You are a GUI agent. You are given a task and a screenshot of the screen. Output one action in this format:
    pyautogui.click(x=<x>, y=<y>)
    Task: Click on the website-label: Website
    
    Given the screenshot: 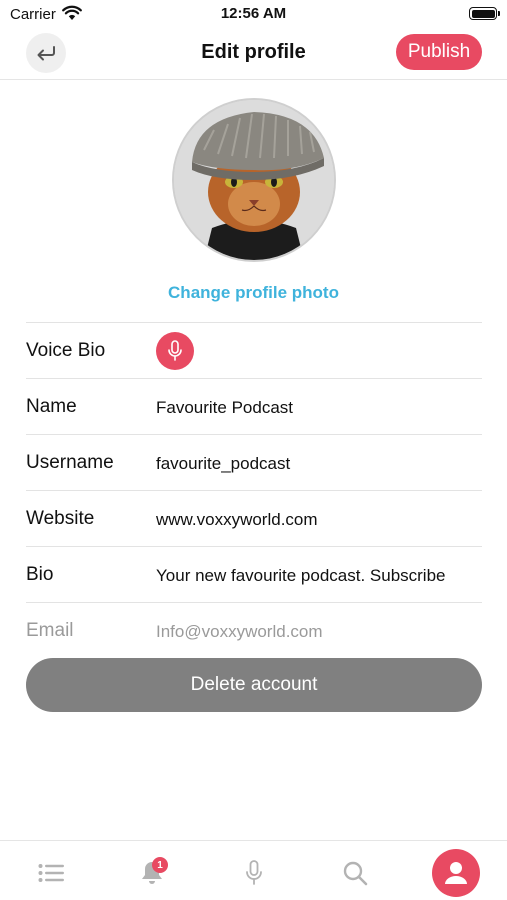 What is the action you would take?
    pyautogui.click(x=60, y=518)
    